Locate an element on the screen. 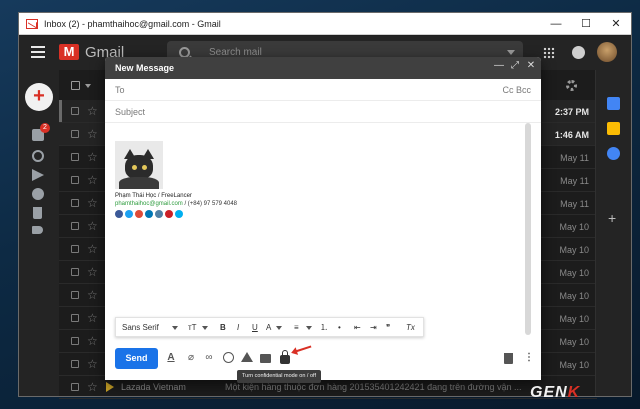 Image resolution: width=640 pixels, height=409 pixels. cc-bcc-link: Cc Bcc is located at coordinates (516, 90).